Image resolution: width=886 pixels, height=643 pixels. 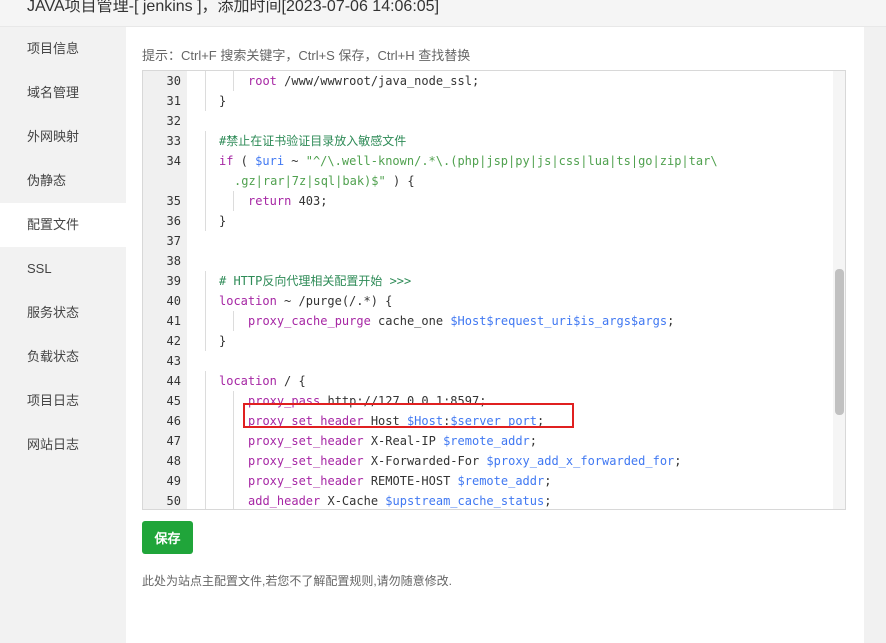 I want to click on line-number: 39, so click(x=173, y=281).